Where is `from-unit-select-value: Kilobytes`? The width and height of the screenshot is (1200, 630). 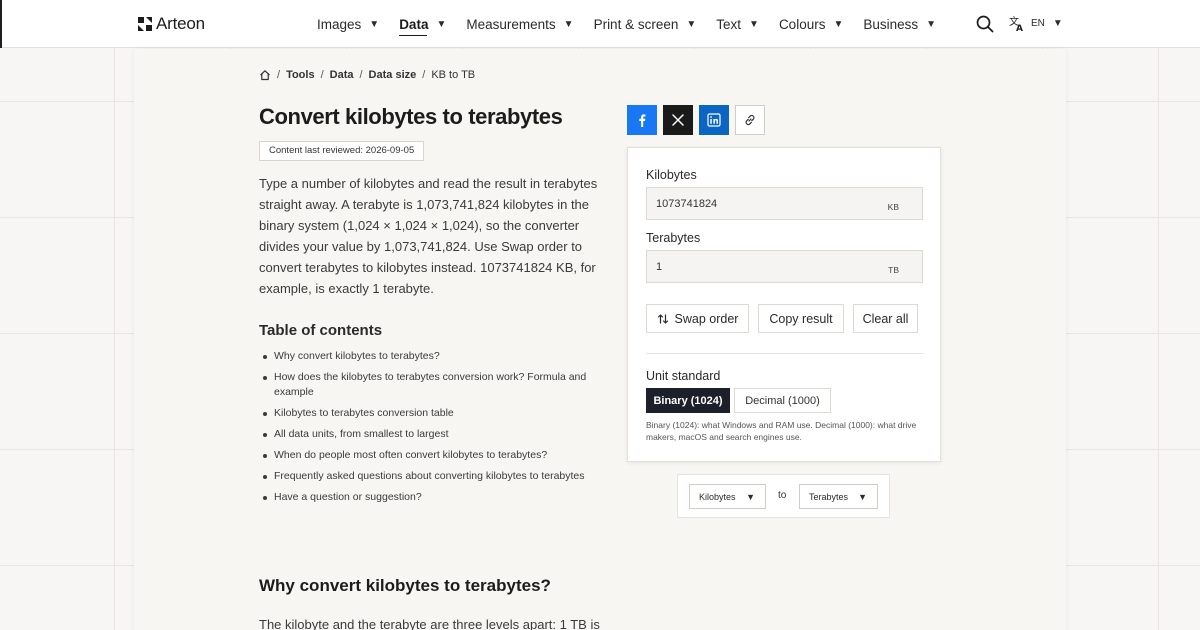
from-unit-select-value: Kilobytes is located at coordinates (717, 496).